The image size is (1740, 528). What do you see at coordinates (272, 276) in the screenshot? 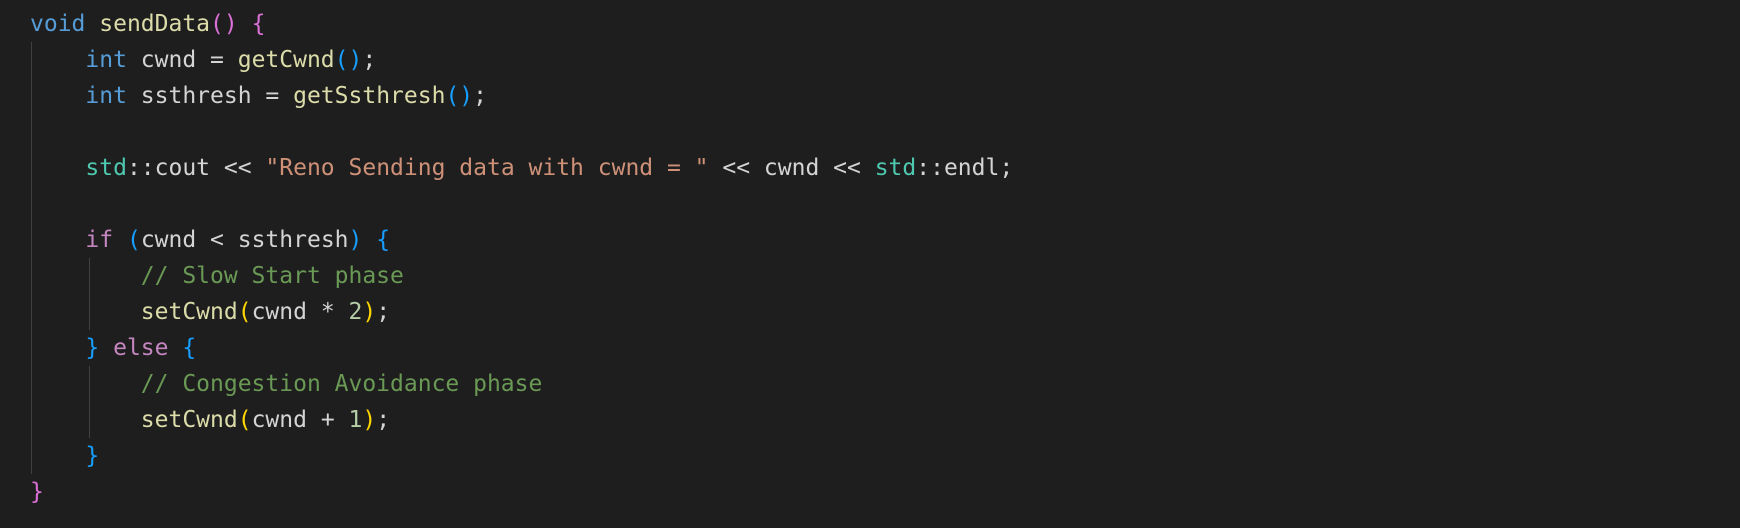
I see `code-token: // Slow Start phase` at bounding box center [272, 276].